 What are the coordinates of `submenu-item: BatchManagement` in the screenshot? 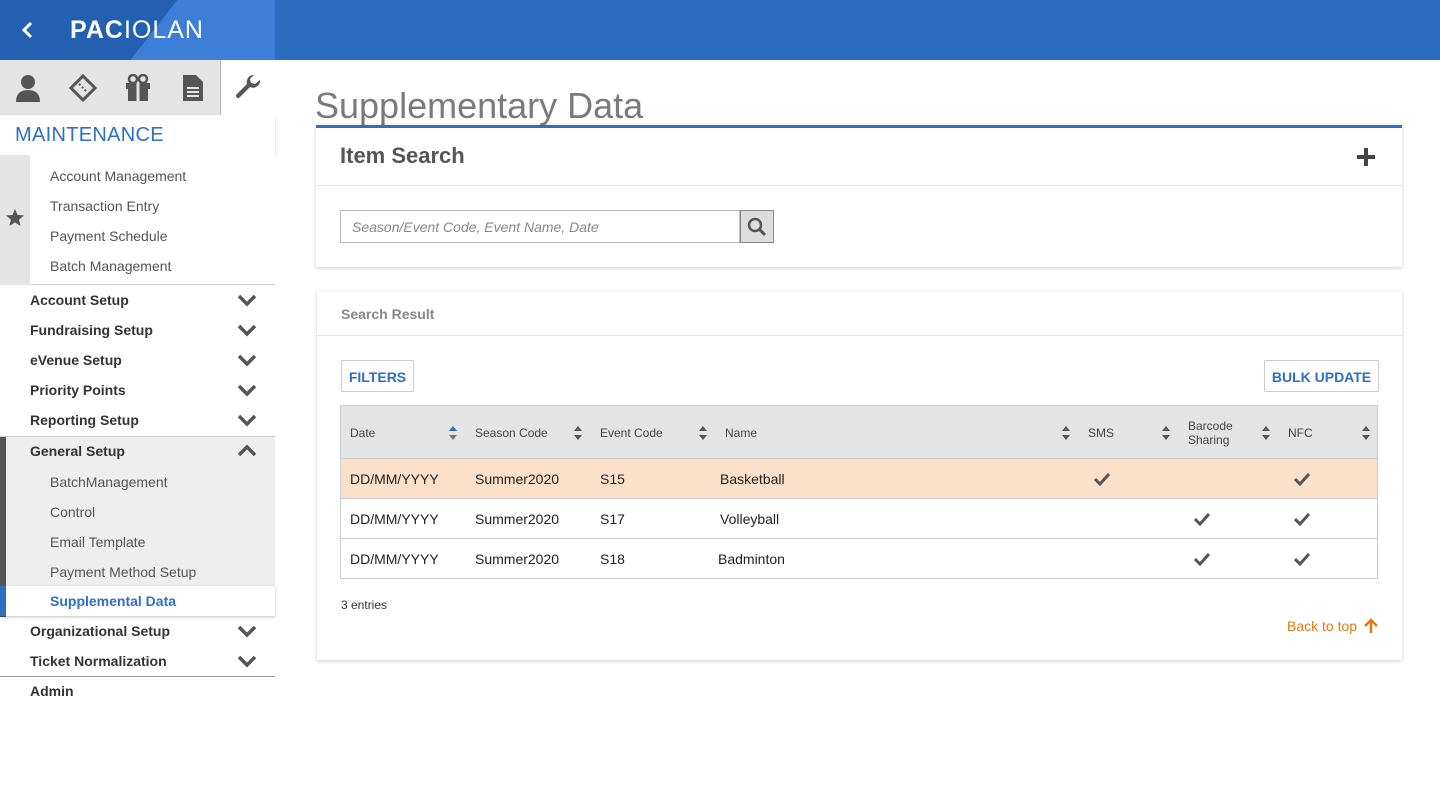 It's located at (109, 482).